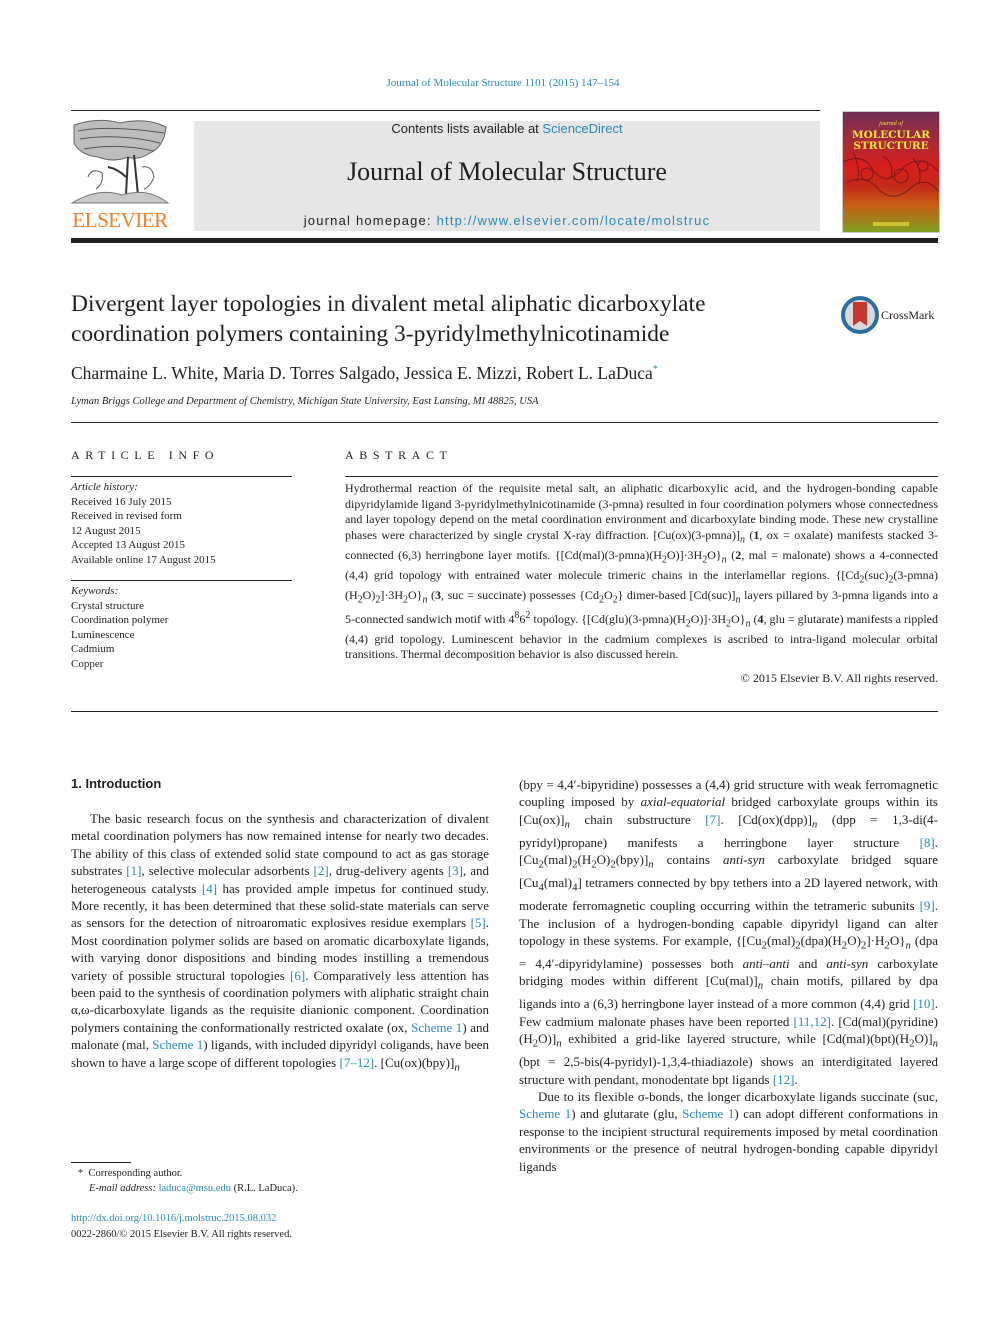 The image size is (992, 1323). What do you see at coordinates (574, 220) in the screenshot?
I see `homepage-link: http://www.elsevier.com/locate/molstruc` at bounding box center [574, 220].